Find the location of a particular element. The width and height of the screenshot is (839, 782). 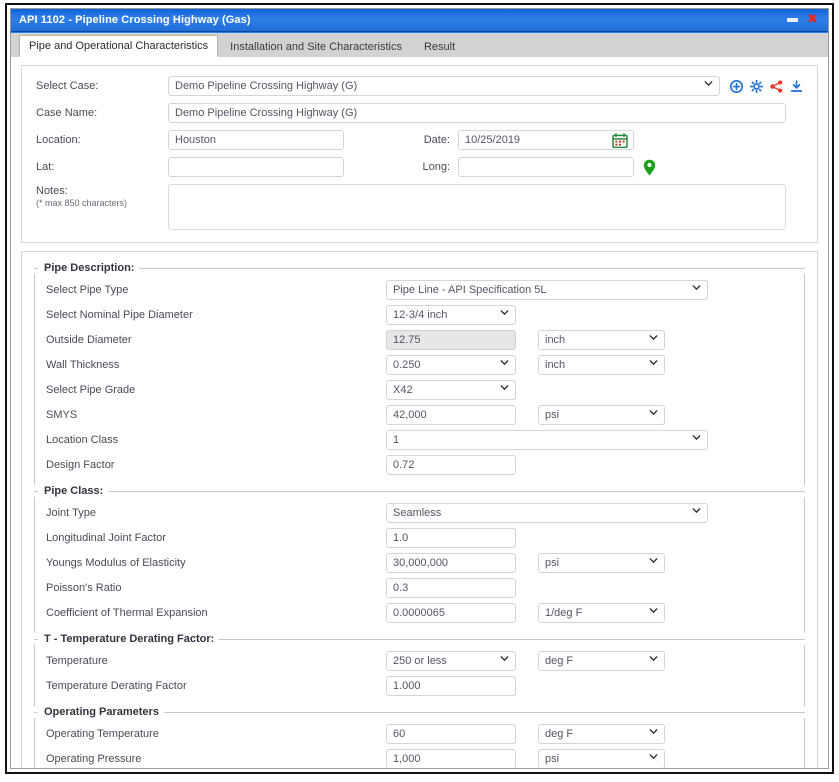

row-poissons-ratio: Poisson's Ratio 0.3 is located at coordinates (420, 587).